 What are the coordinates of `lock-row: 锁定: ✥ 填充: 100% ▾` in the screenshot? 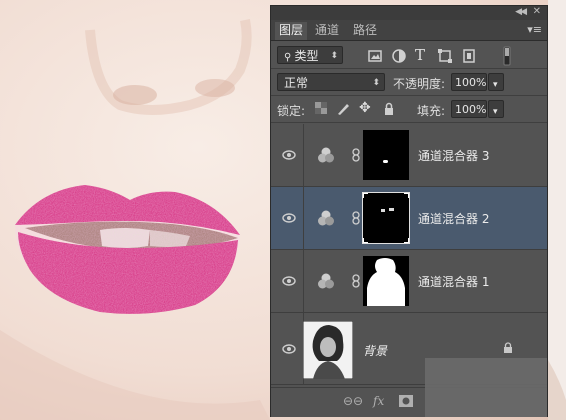 It's located at (409, 109).